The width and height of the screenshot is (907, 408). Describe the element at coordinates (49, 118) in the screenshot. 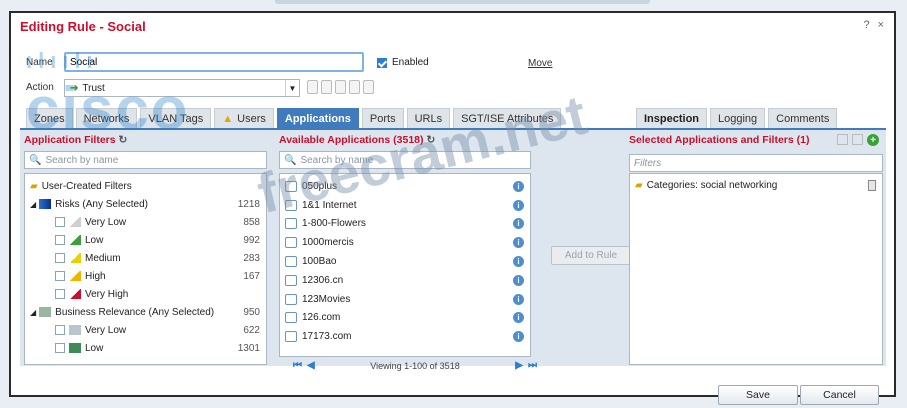

I see `tab-zones: Zones` at that location.